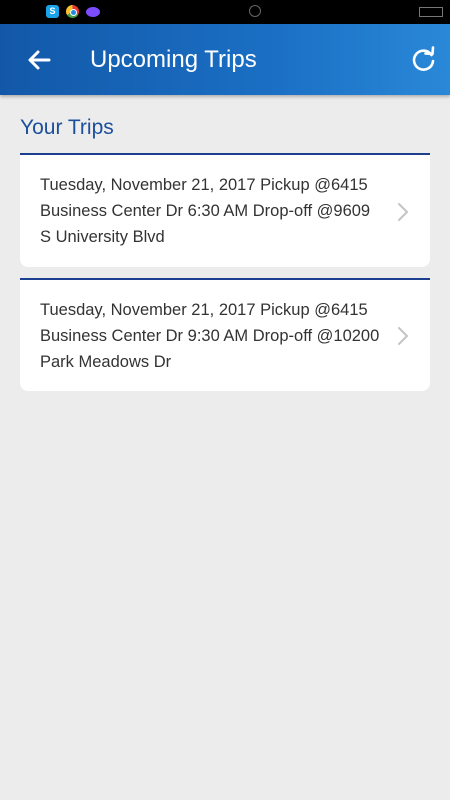 This screenshot has width=450, height=800. I want to click on skype-icon, so click(52, 11).